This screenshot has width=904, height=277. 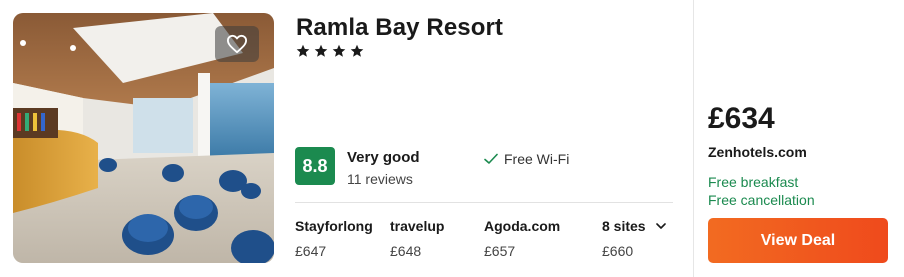 What do you see at coordinates (522, 238) in the screenshot?
I see `site-offer-agoda: Agoda.com £657` at bounding box center [522, 238].